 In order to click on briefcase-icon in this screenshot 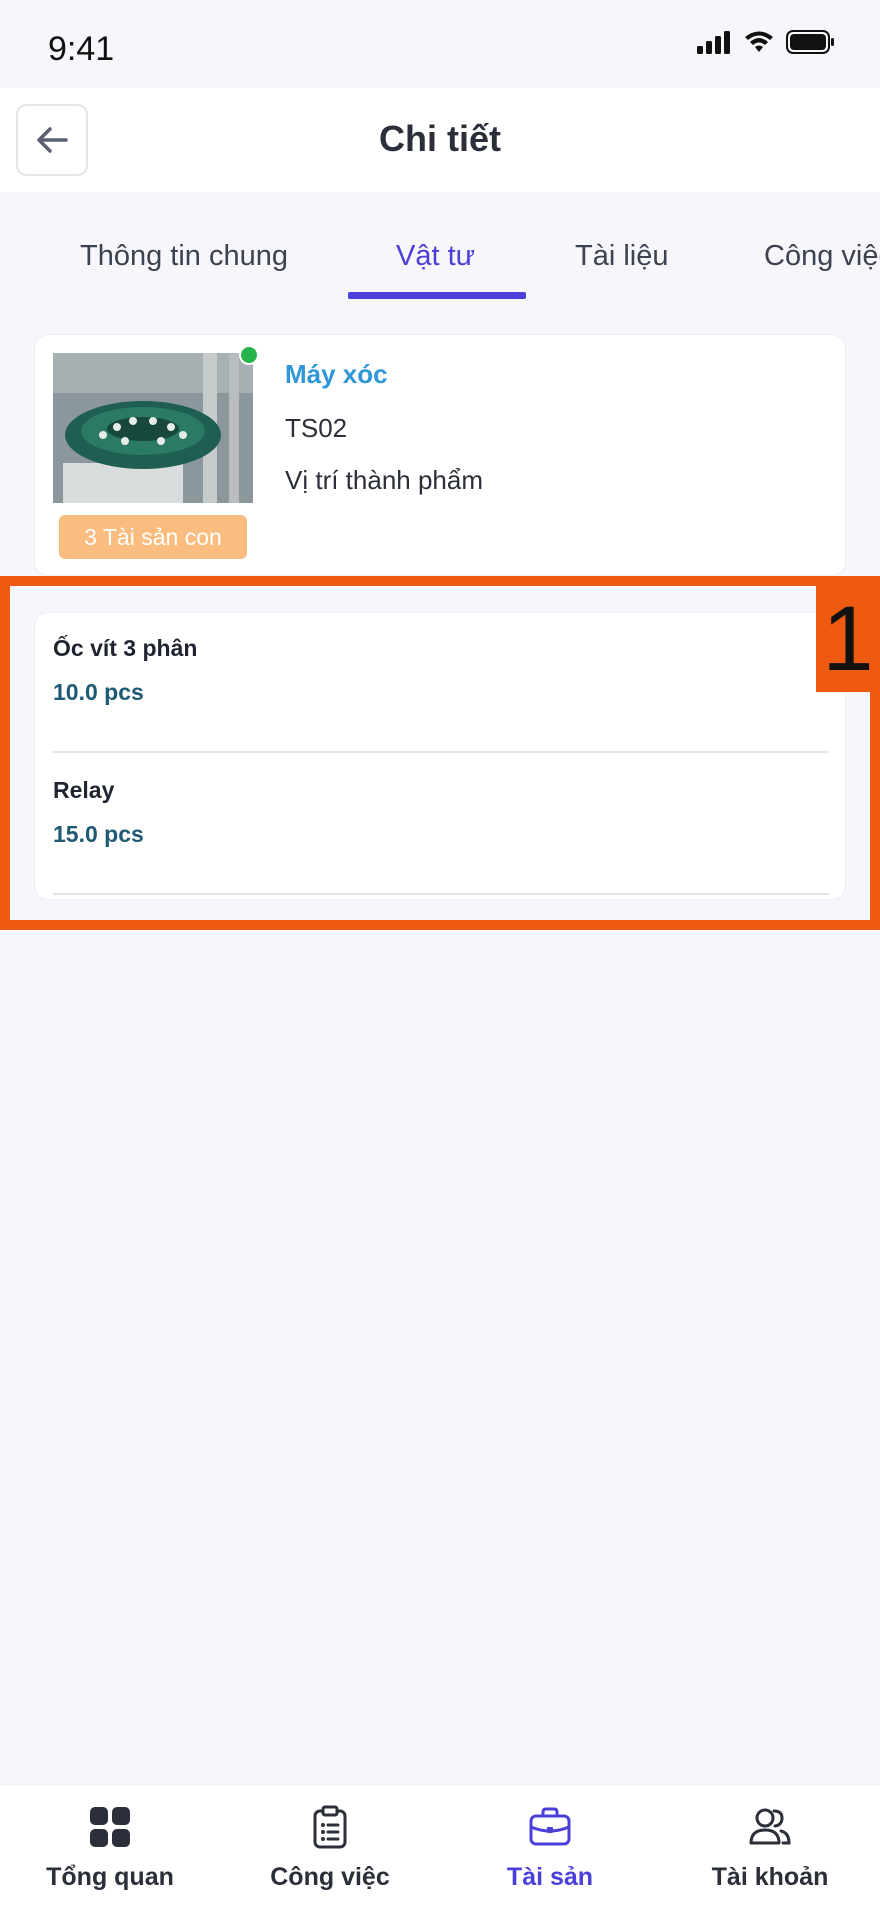, I will do `click(550, 1826)`.